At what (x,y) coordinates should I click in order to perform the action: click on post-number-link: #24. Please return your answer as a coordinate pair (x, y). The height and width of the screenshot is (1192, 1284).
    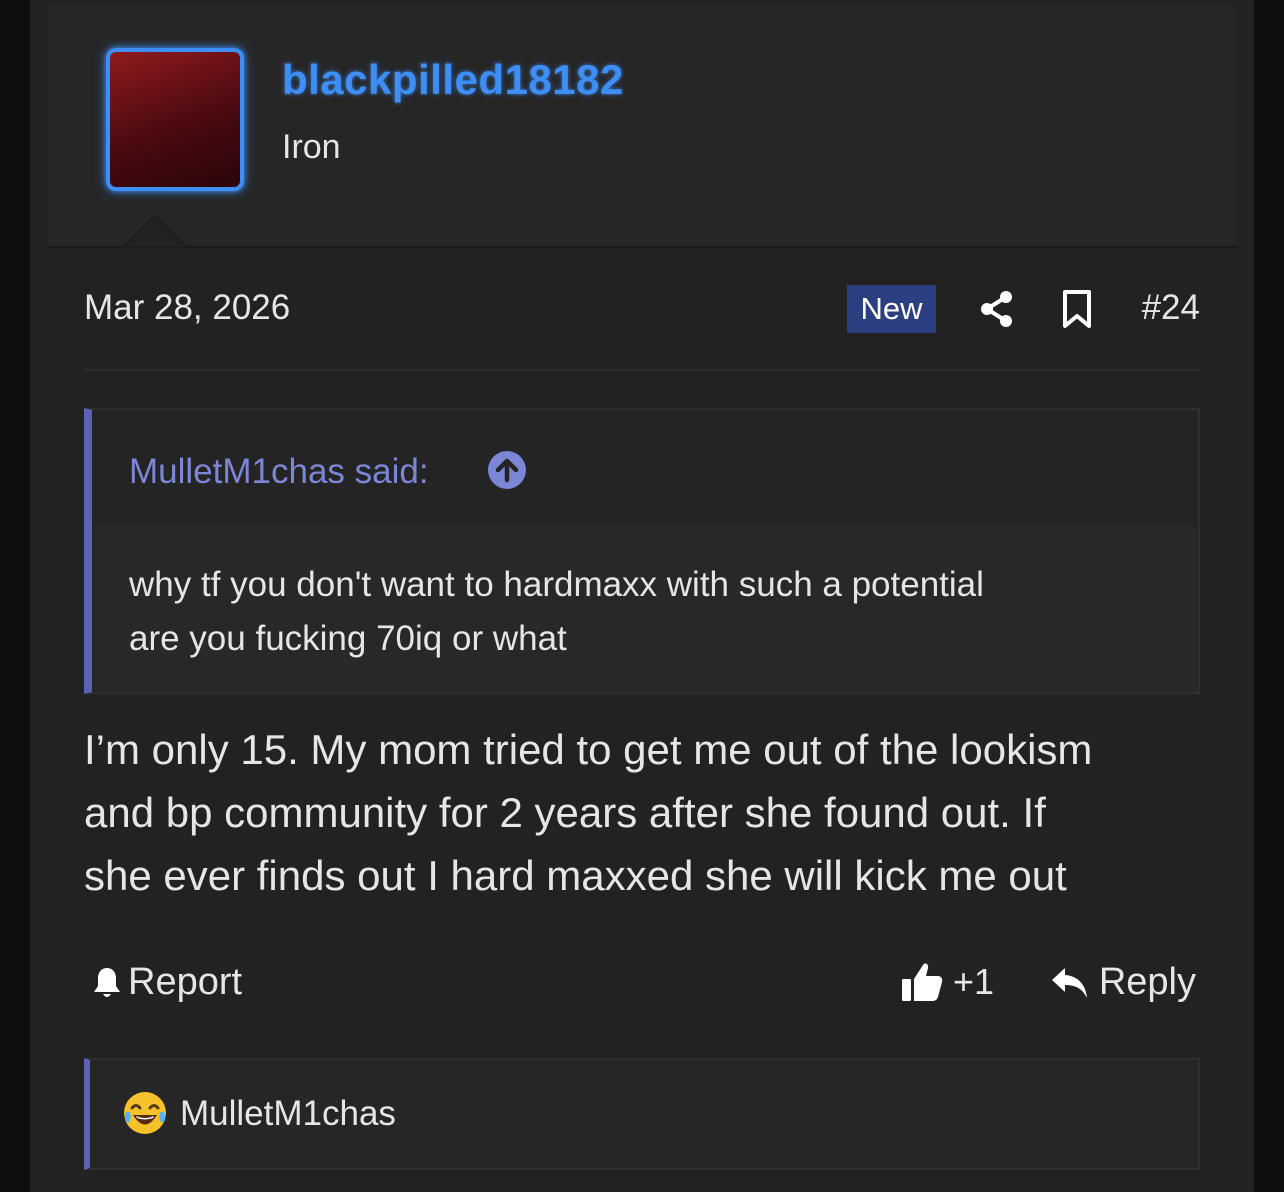
    Looking at the image, I should click on (1171, 308).